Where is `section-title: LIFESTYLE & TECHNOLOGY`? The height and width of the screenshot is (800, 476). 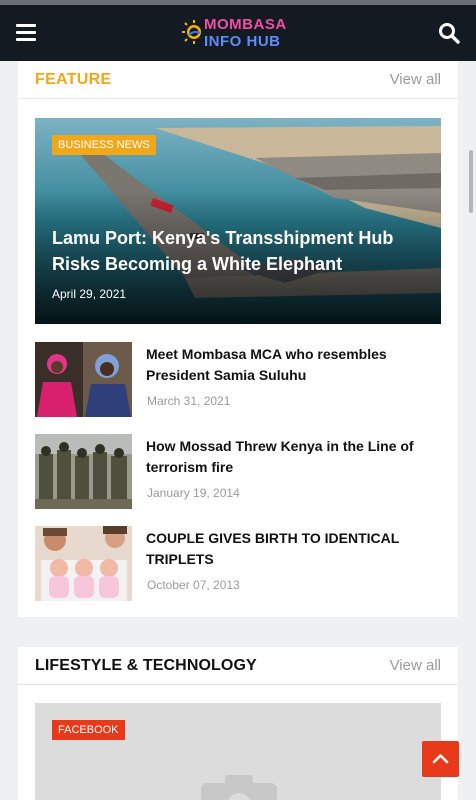 section-title: LIFESTYLE & TECHNOLOGY is located at coordinates (146, 665).